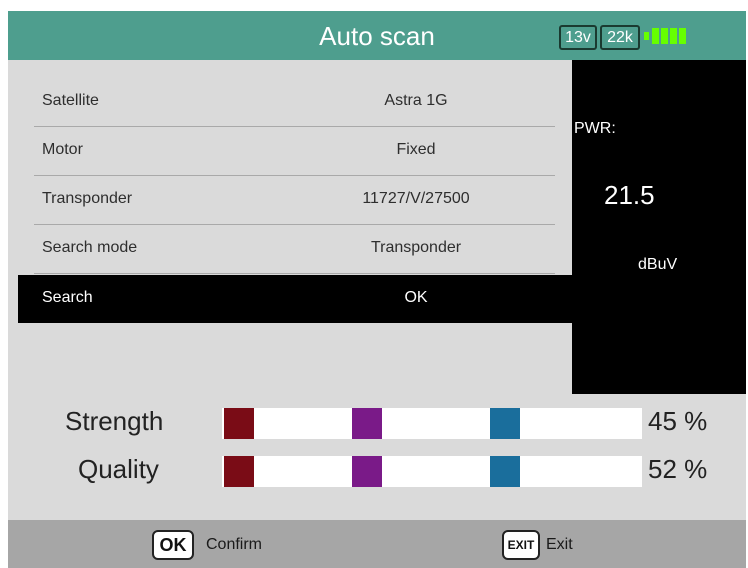  I want to click on confirm-label: Confirm, so click(234, 544).